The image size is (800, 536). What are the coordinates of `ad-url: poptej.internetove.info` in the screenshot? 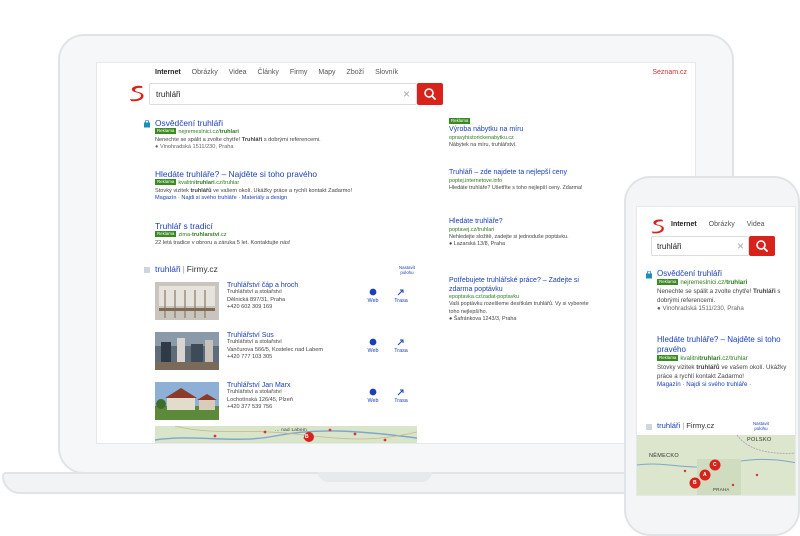 It's located at (521, 181).